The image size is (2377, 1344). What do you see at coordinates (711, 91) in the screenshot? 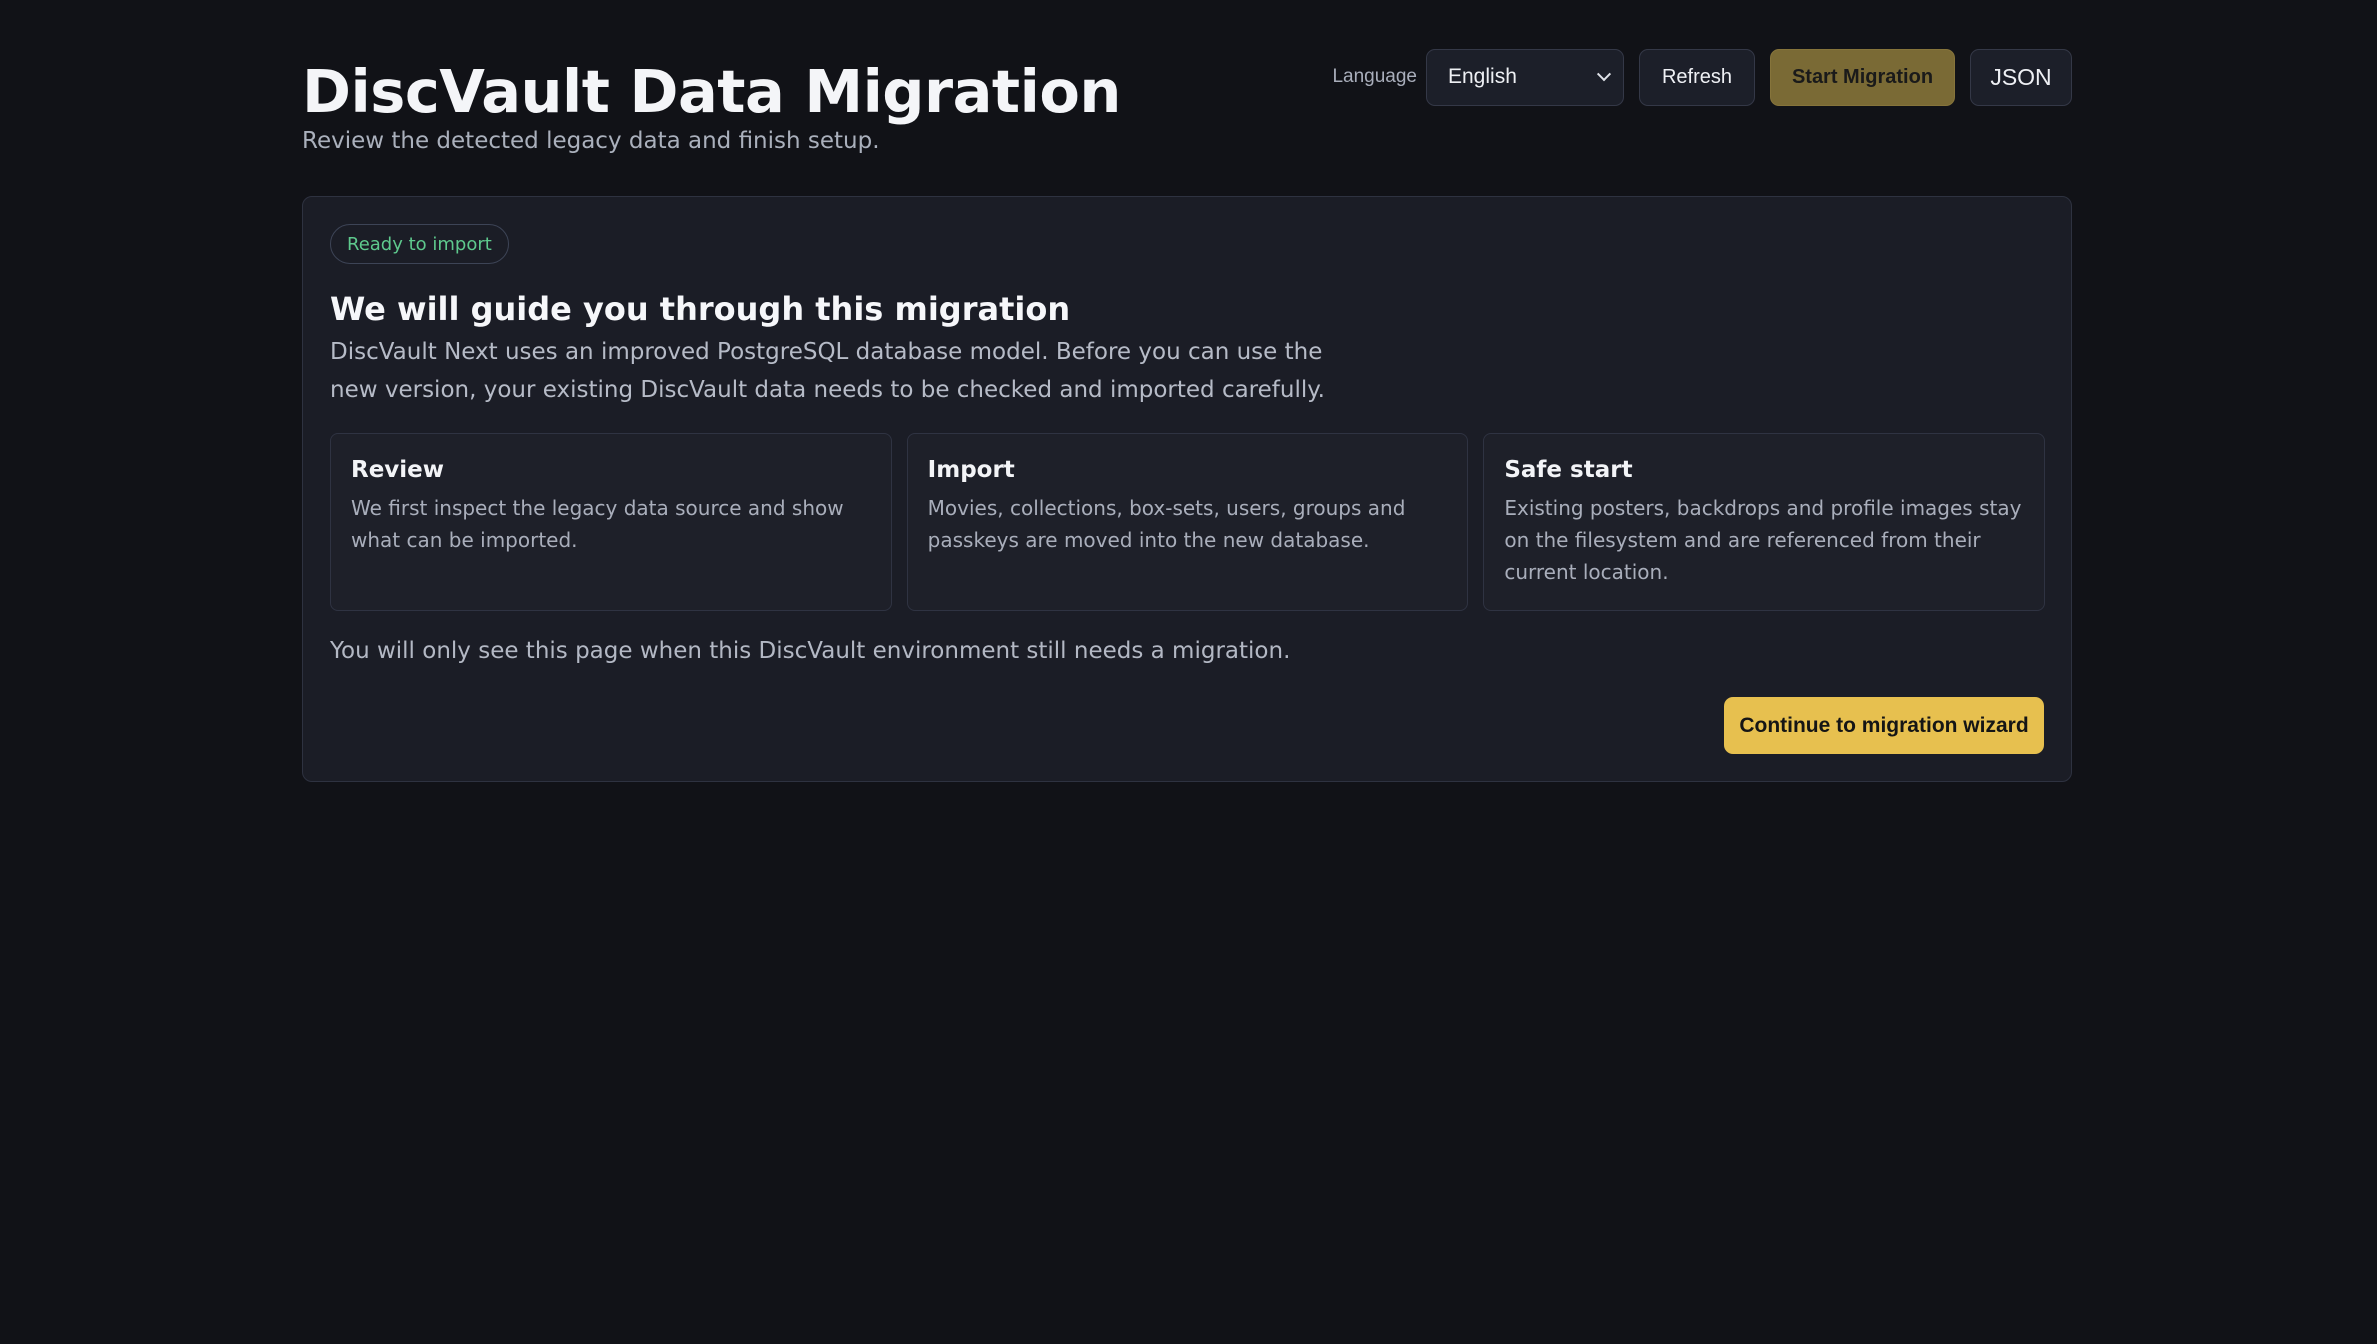
I see `page-title: DiscVault Data Migration` at bounding box center [711, 91].